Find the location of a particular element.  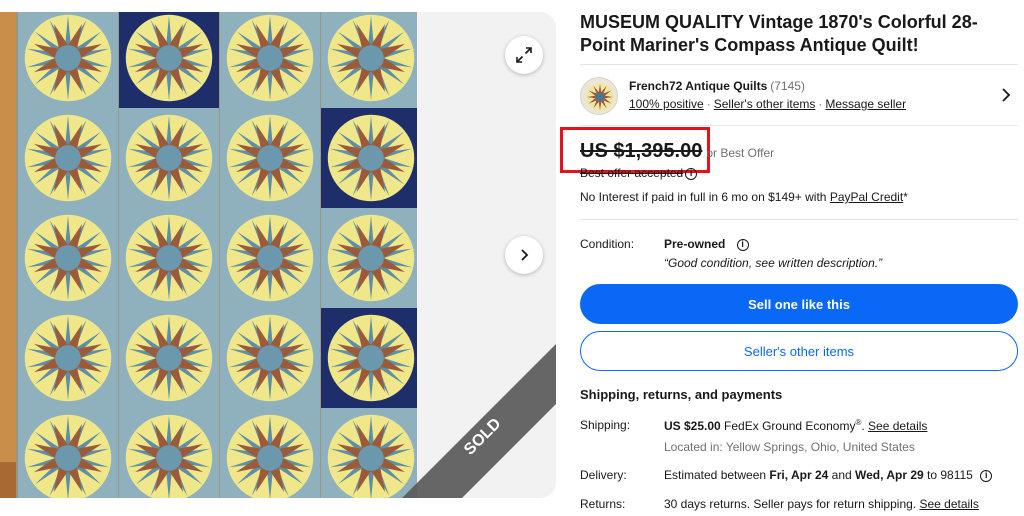

divider is located at coordinates (799, 219).